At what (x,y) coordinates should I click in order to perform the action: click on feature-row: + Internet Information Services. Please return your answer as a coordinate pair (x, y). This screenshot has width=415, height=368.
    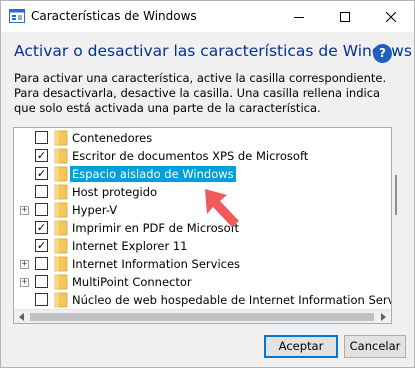
    Looking at the image, I should click on (202, 264).